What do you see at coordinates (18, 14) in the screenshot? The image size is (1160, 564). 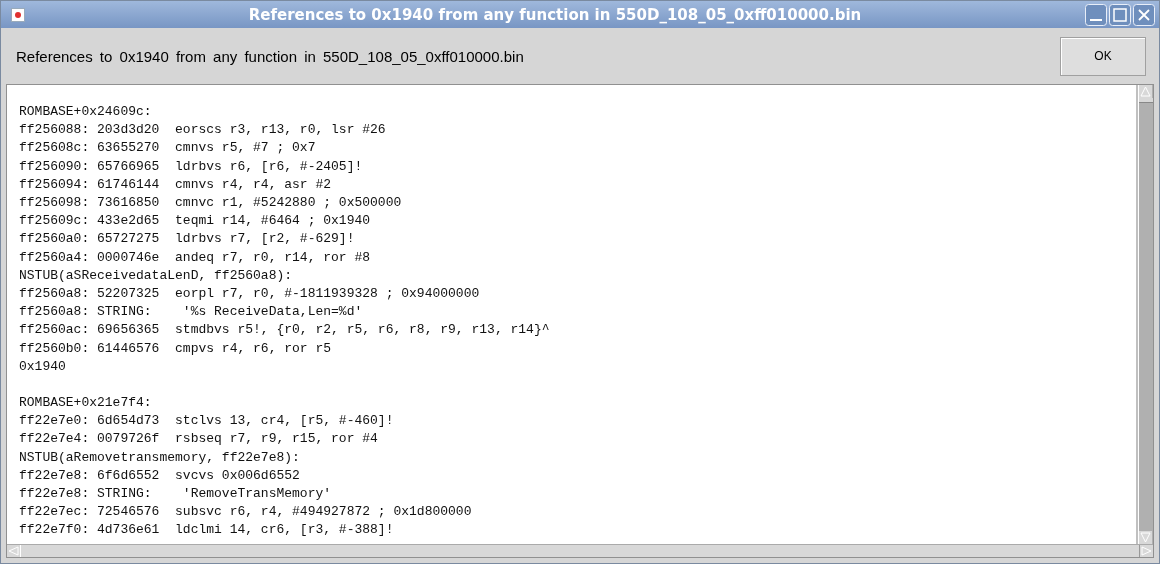 I see `app-icon` at bounding box center [18, 14].